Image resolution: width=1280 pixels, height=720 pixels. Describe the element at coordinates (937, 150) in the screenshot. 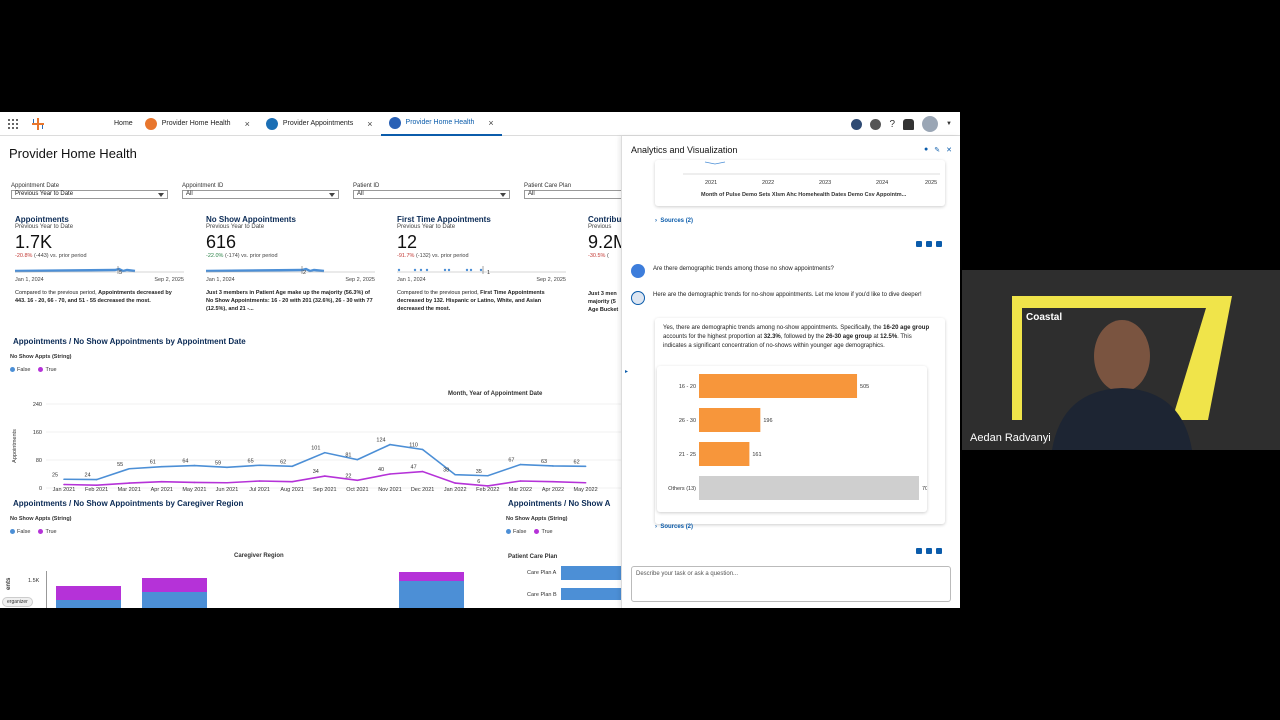

I see `edit-icon: ✎` at that location.